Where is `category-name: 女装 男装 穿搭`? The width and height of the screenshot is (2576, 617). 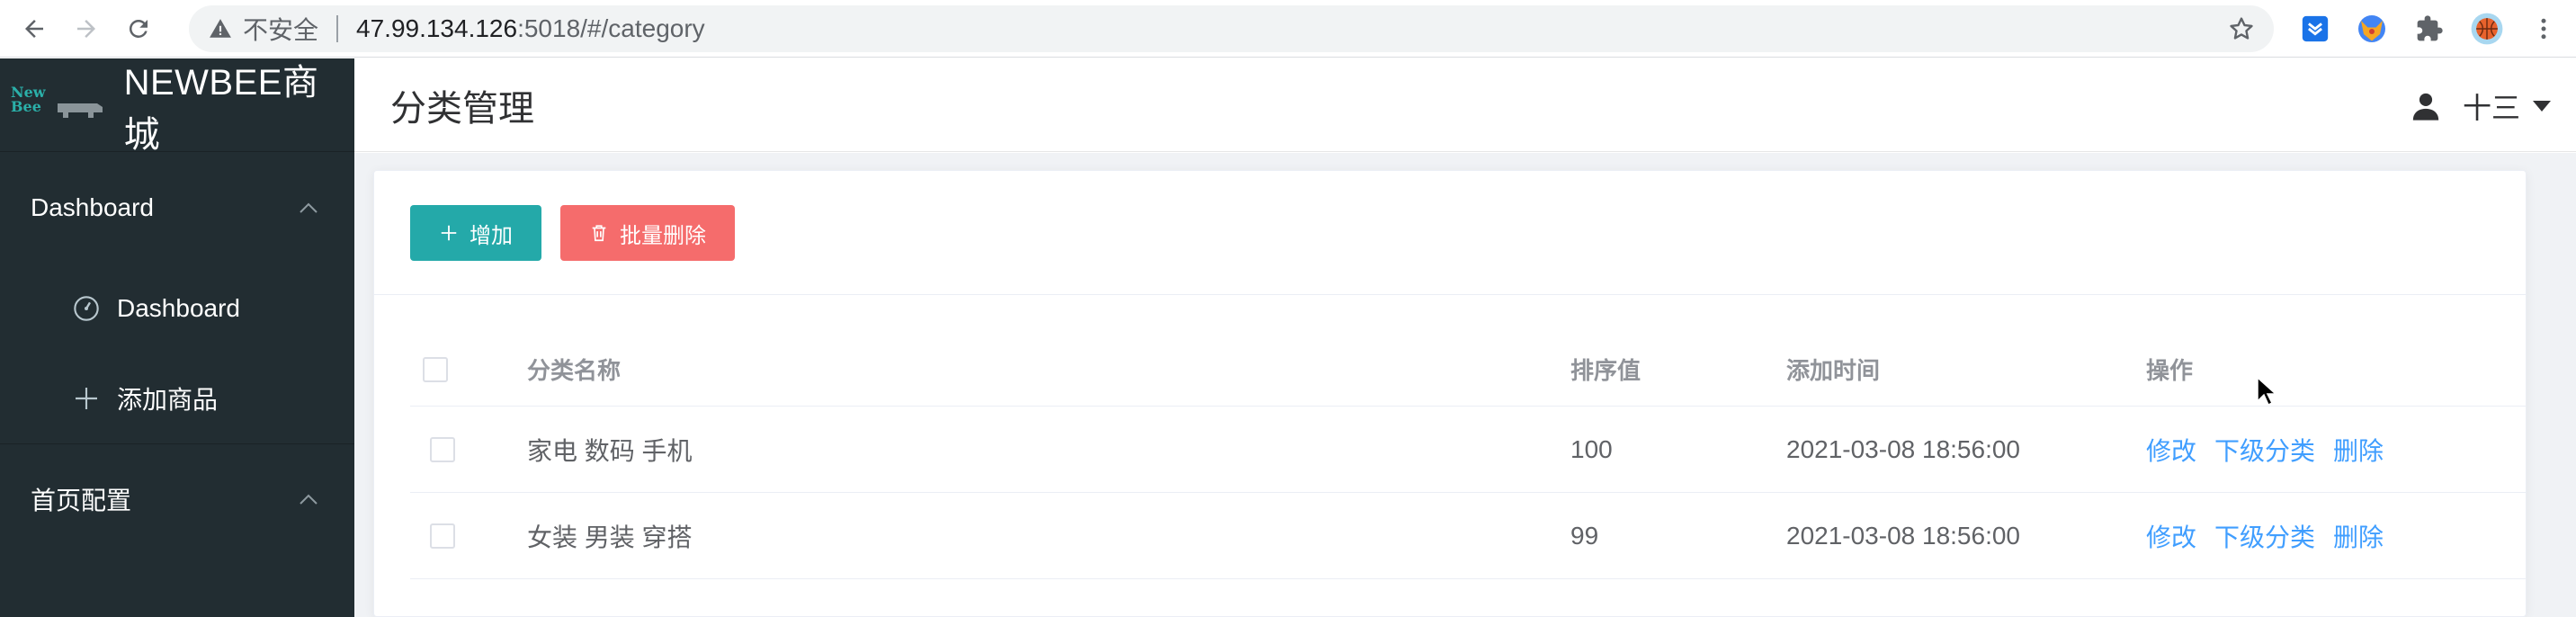 category-name: 女装 男装 穿搭 is located at coordinates (610, 537).